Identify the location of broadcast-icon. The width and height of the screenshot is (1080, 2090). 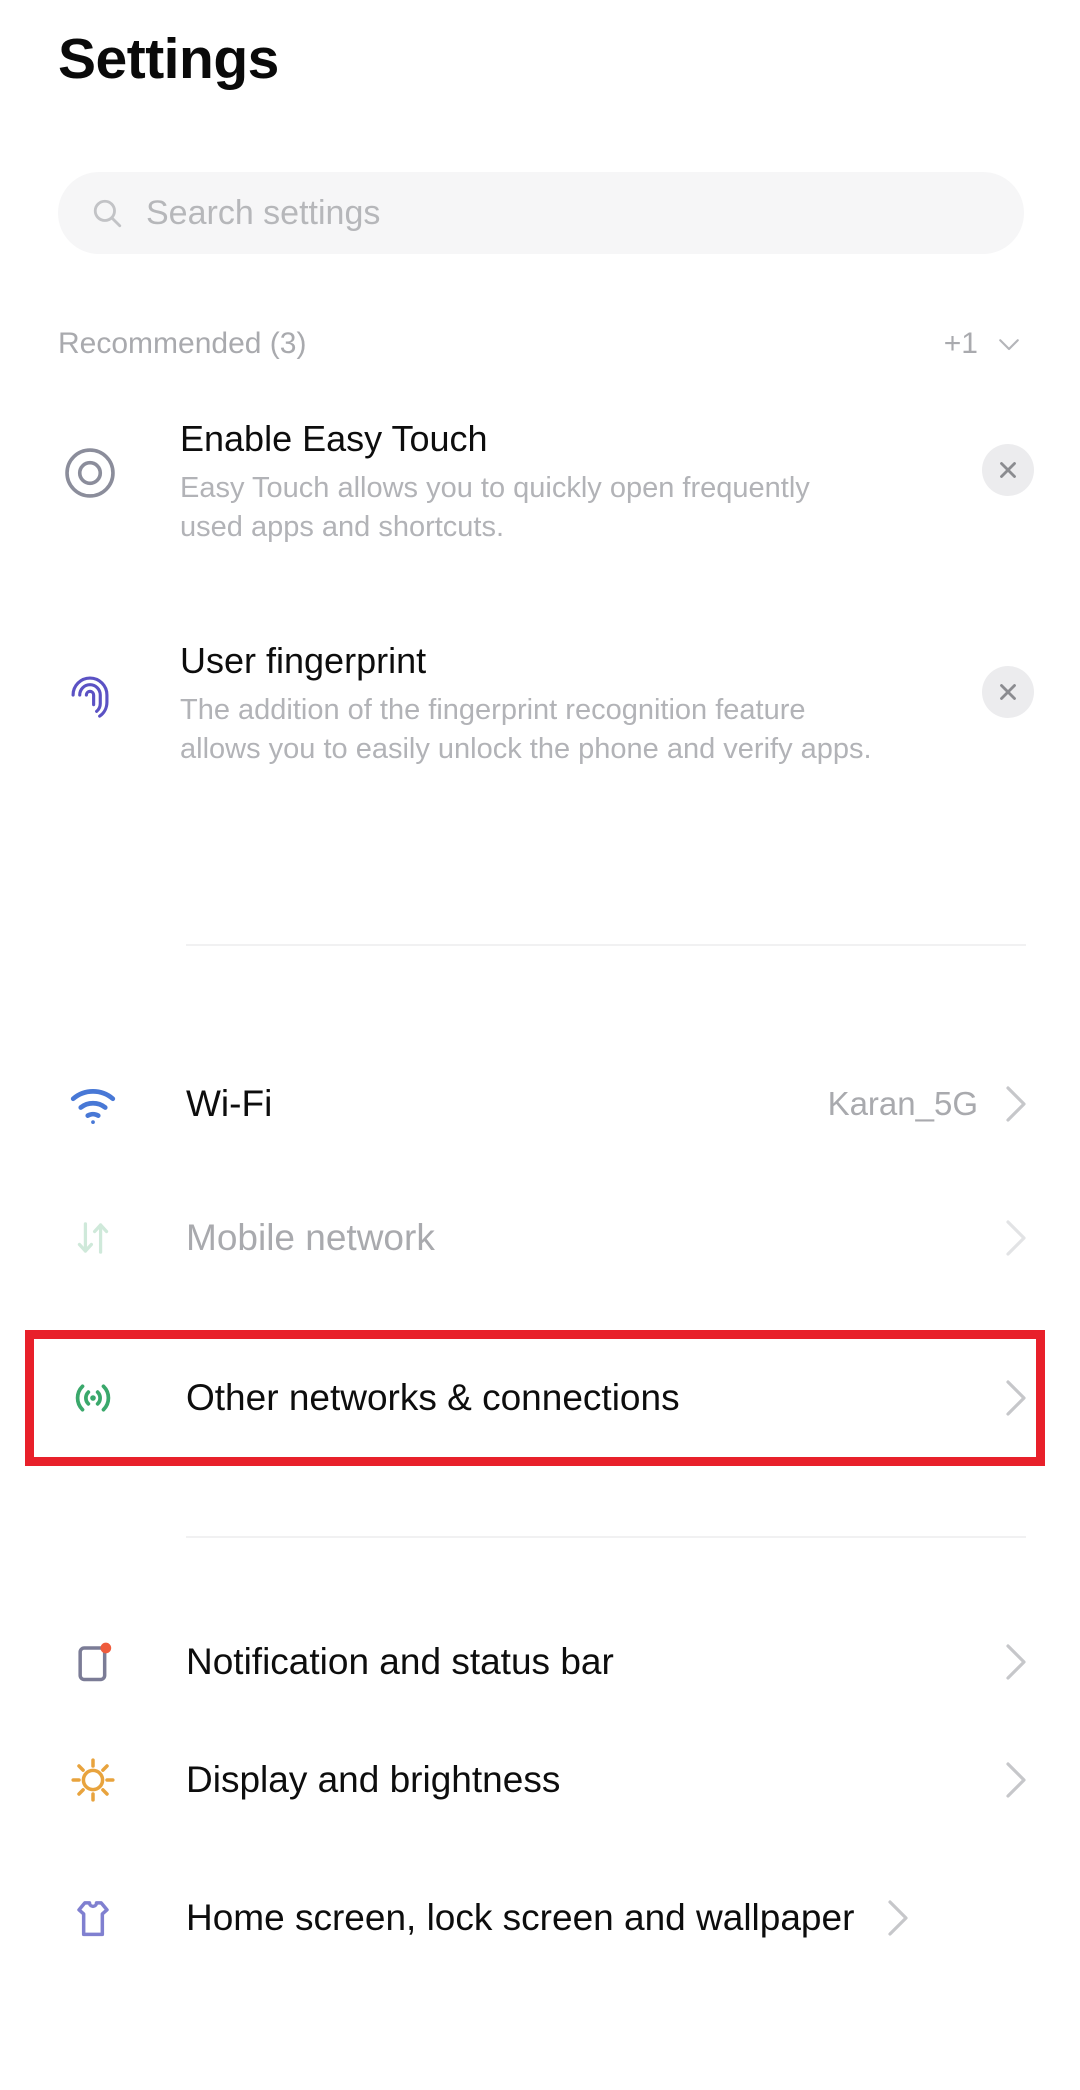
(93, 1398).